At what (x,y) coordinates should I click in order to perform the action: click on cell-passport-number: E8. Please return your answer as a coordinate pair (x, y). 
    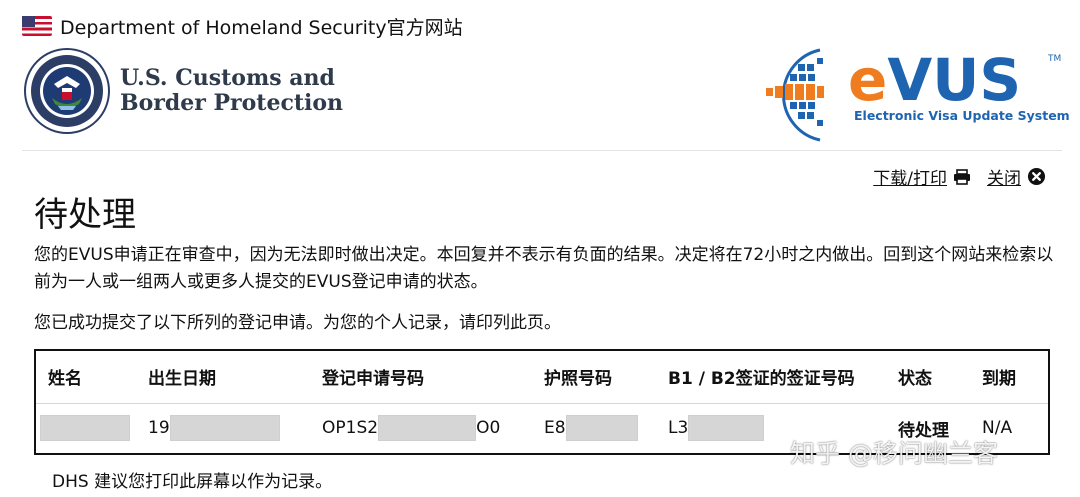
    Looking at the image, I should click on (606, 428).